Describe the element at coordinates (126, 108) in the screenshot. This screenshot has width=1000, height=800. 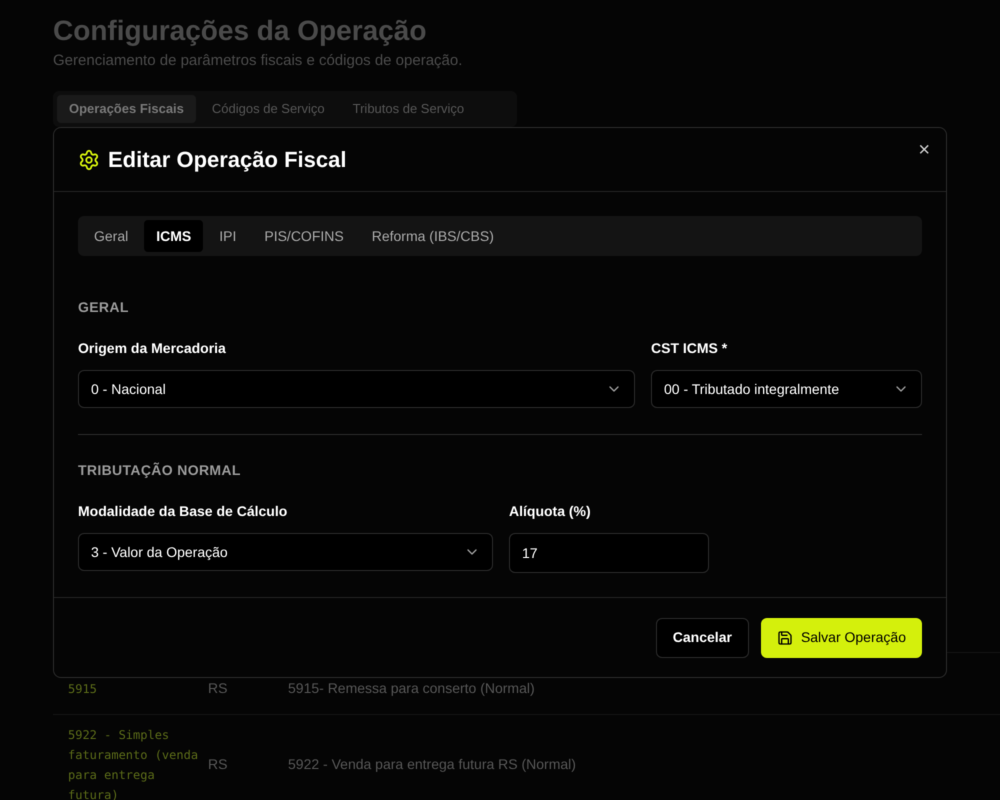
I see `page-tab: Operações Fiscais` at that location.